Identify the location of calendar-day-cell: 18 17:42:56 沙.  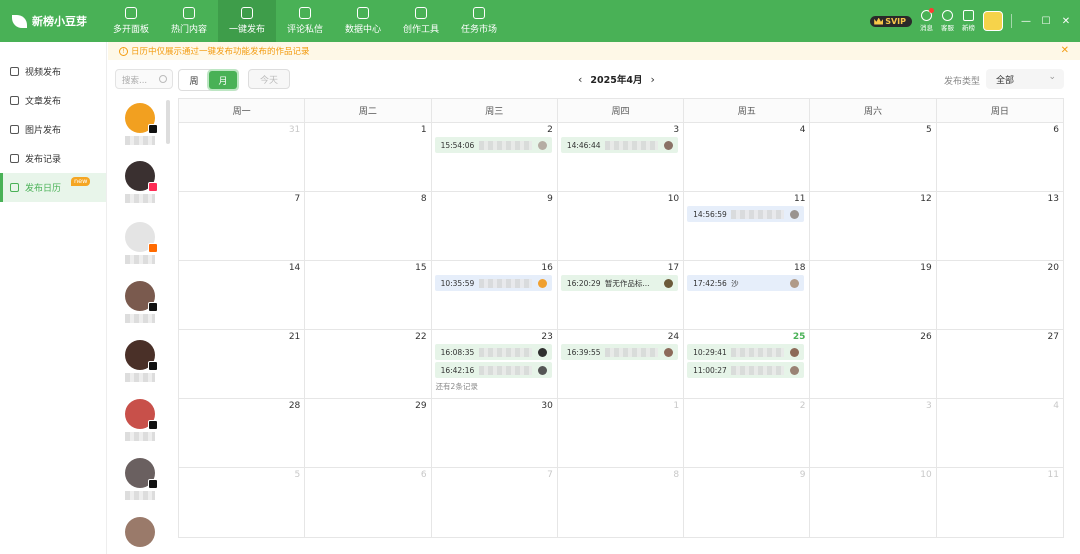
(747, 295).